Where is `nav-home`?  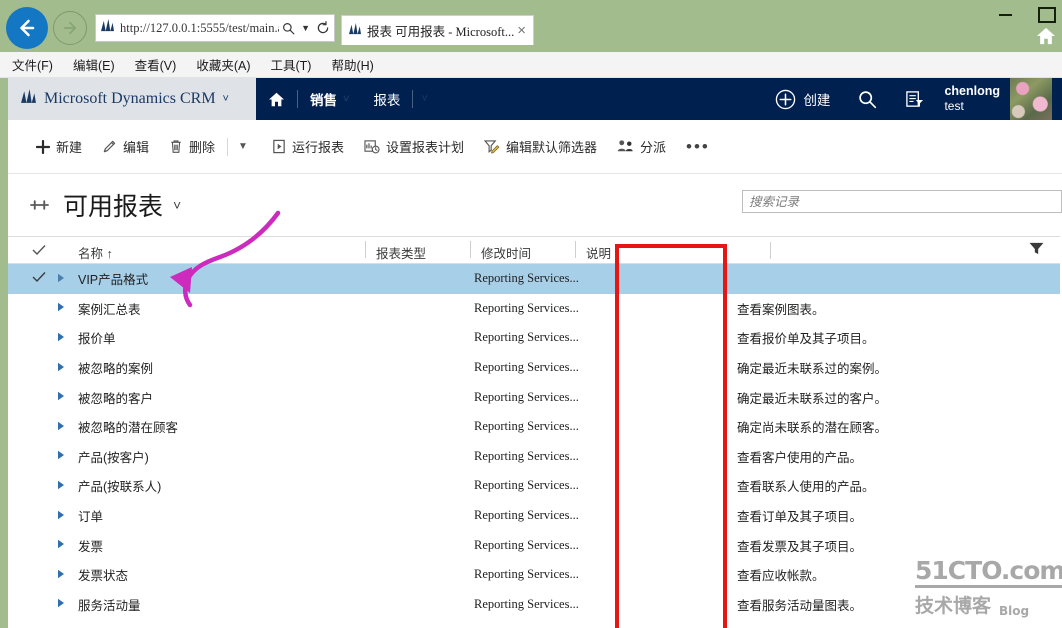
nav-home is located at coordinates (276, 99).